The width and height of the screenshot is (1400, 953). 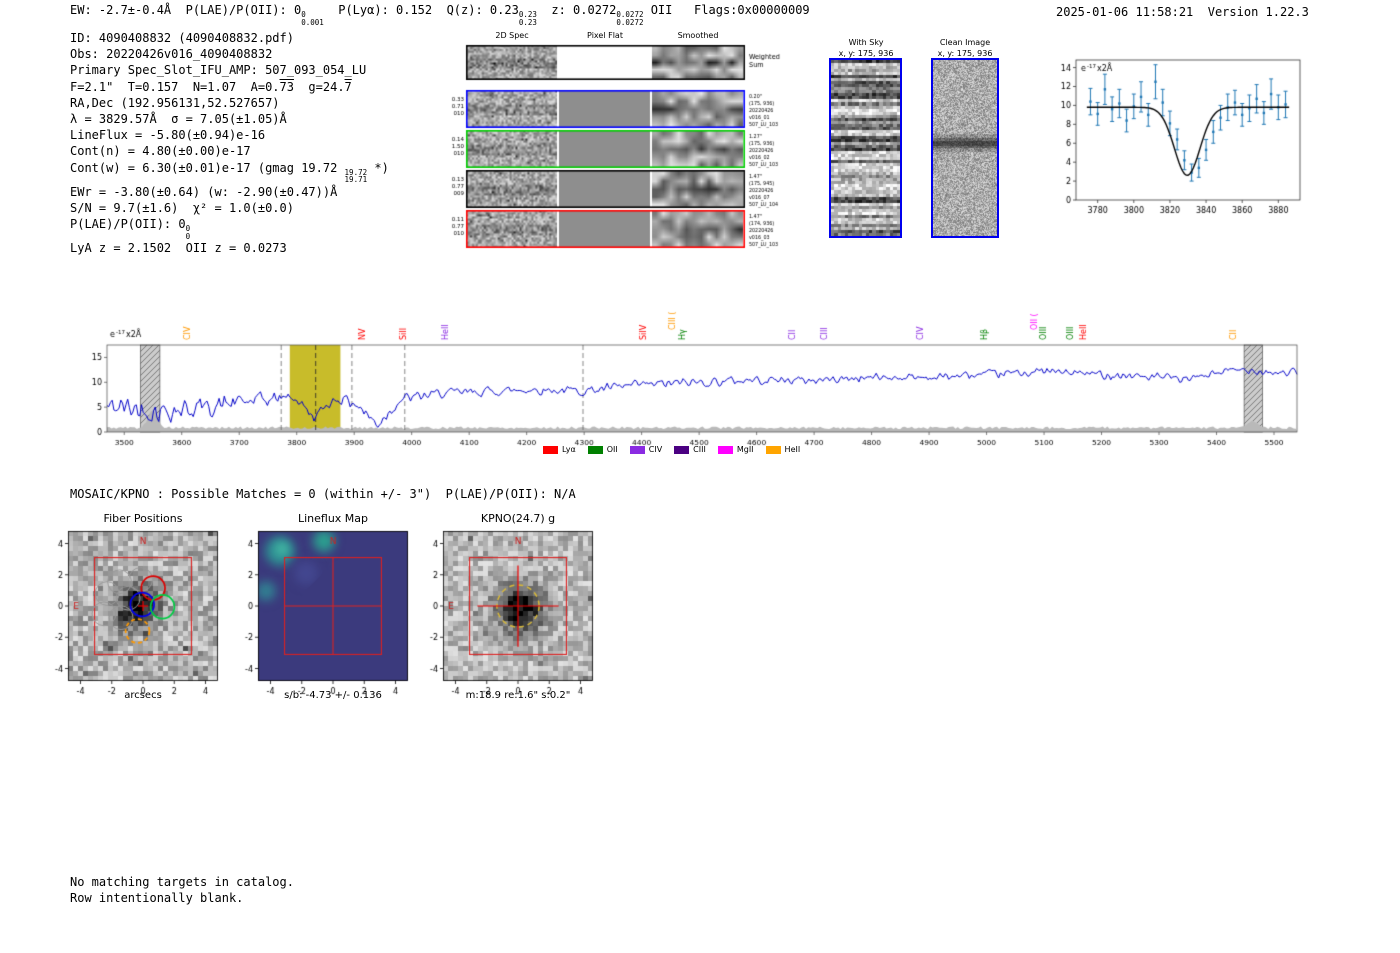 I want to click on lineflux-map-plot, so click(x=326, y=613).